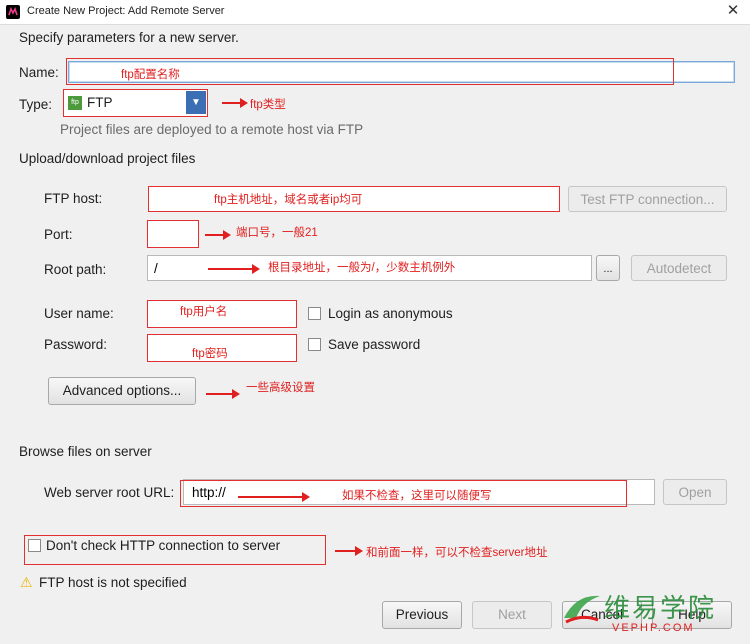 Image resolution: width=750 pixels, height=644 pixels. What do you see at coordinates (163, 545) in the screenshot?
I see `dont-check-http-label: Don't check HTTP connection to server` at bounding box center [163, 545].